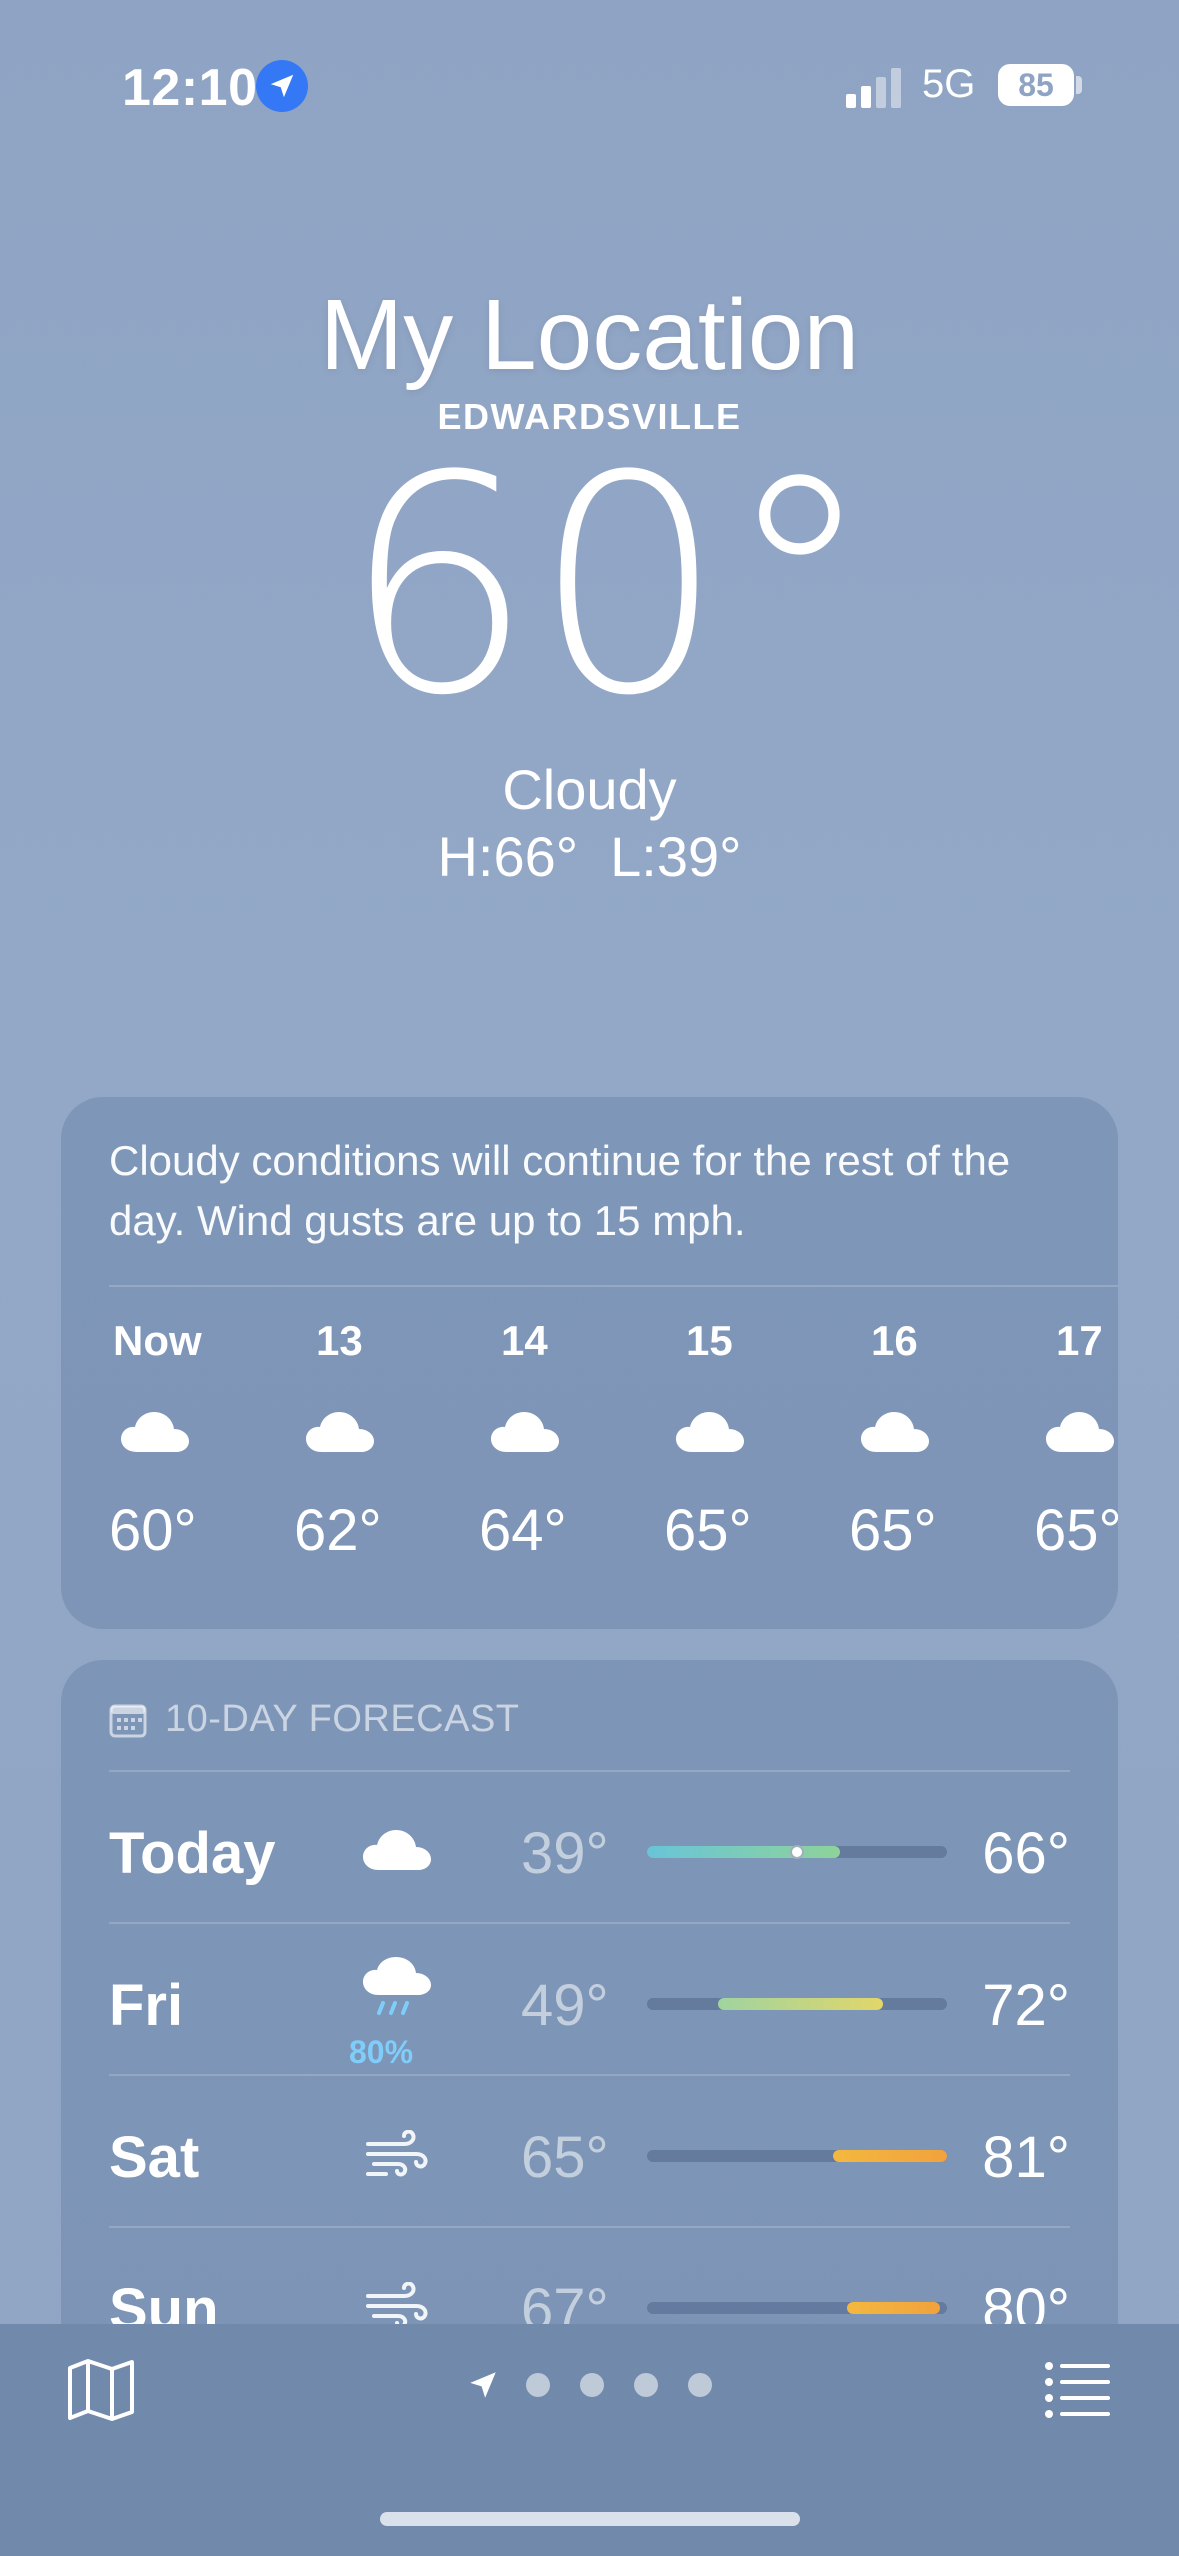 This screenshot has height=2556, width=1179. I want to click on hour-label: 16, so click(894, 1340).